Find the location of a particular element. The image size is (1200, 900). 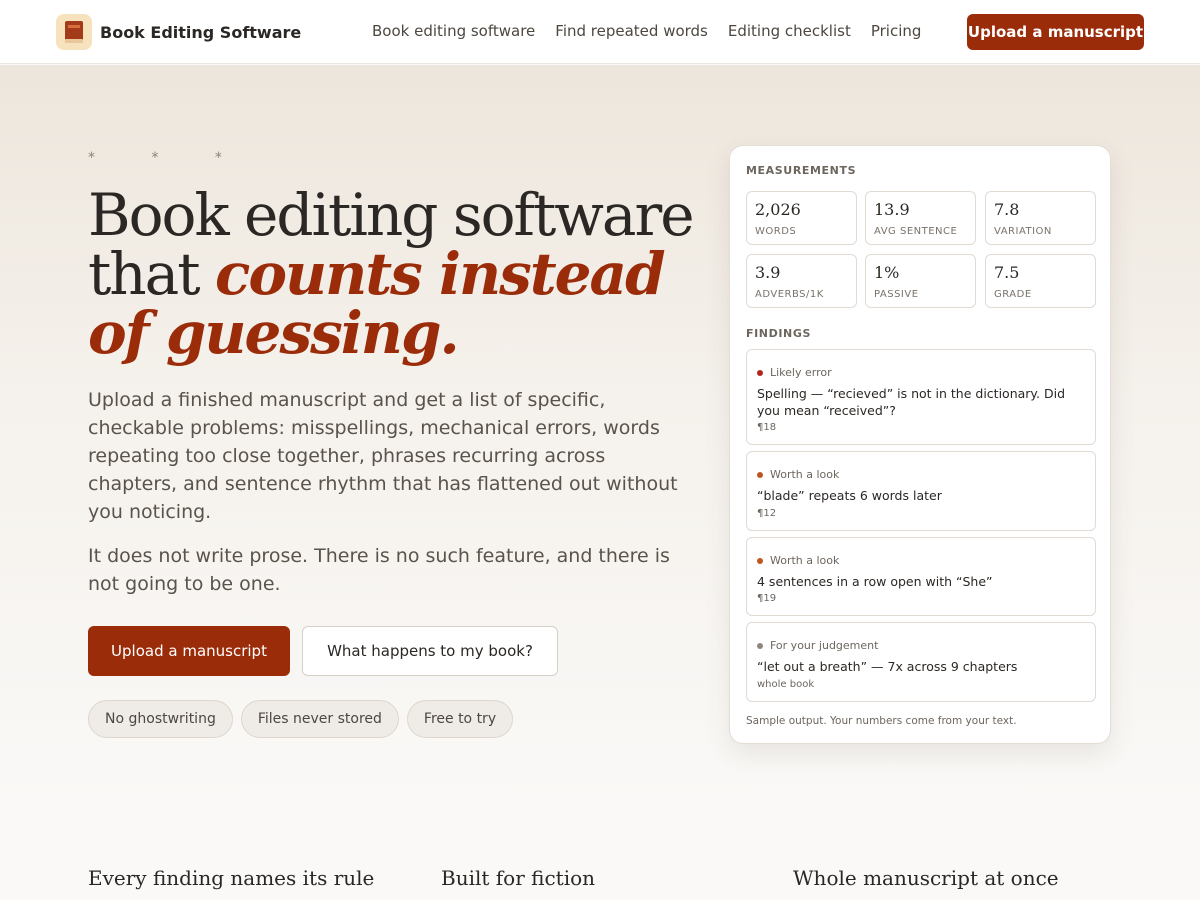

metric-value: 7.5 is located at coordinates (1007, 272).